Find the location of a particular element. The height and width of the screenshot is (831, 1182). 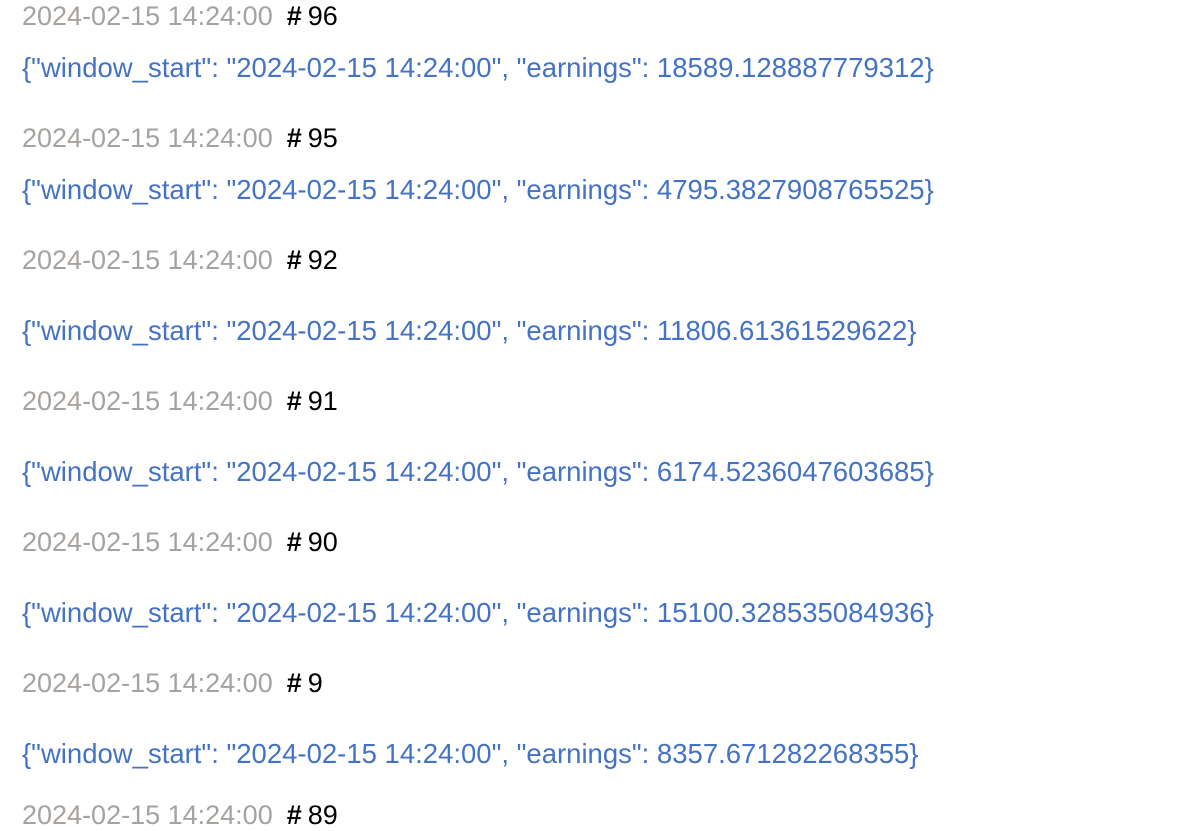

entry-id: 91 is located at coordinates (322, 401).